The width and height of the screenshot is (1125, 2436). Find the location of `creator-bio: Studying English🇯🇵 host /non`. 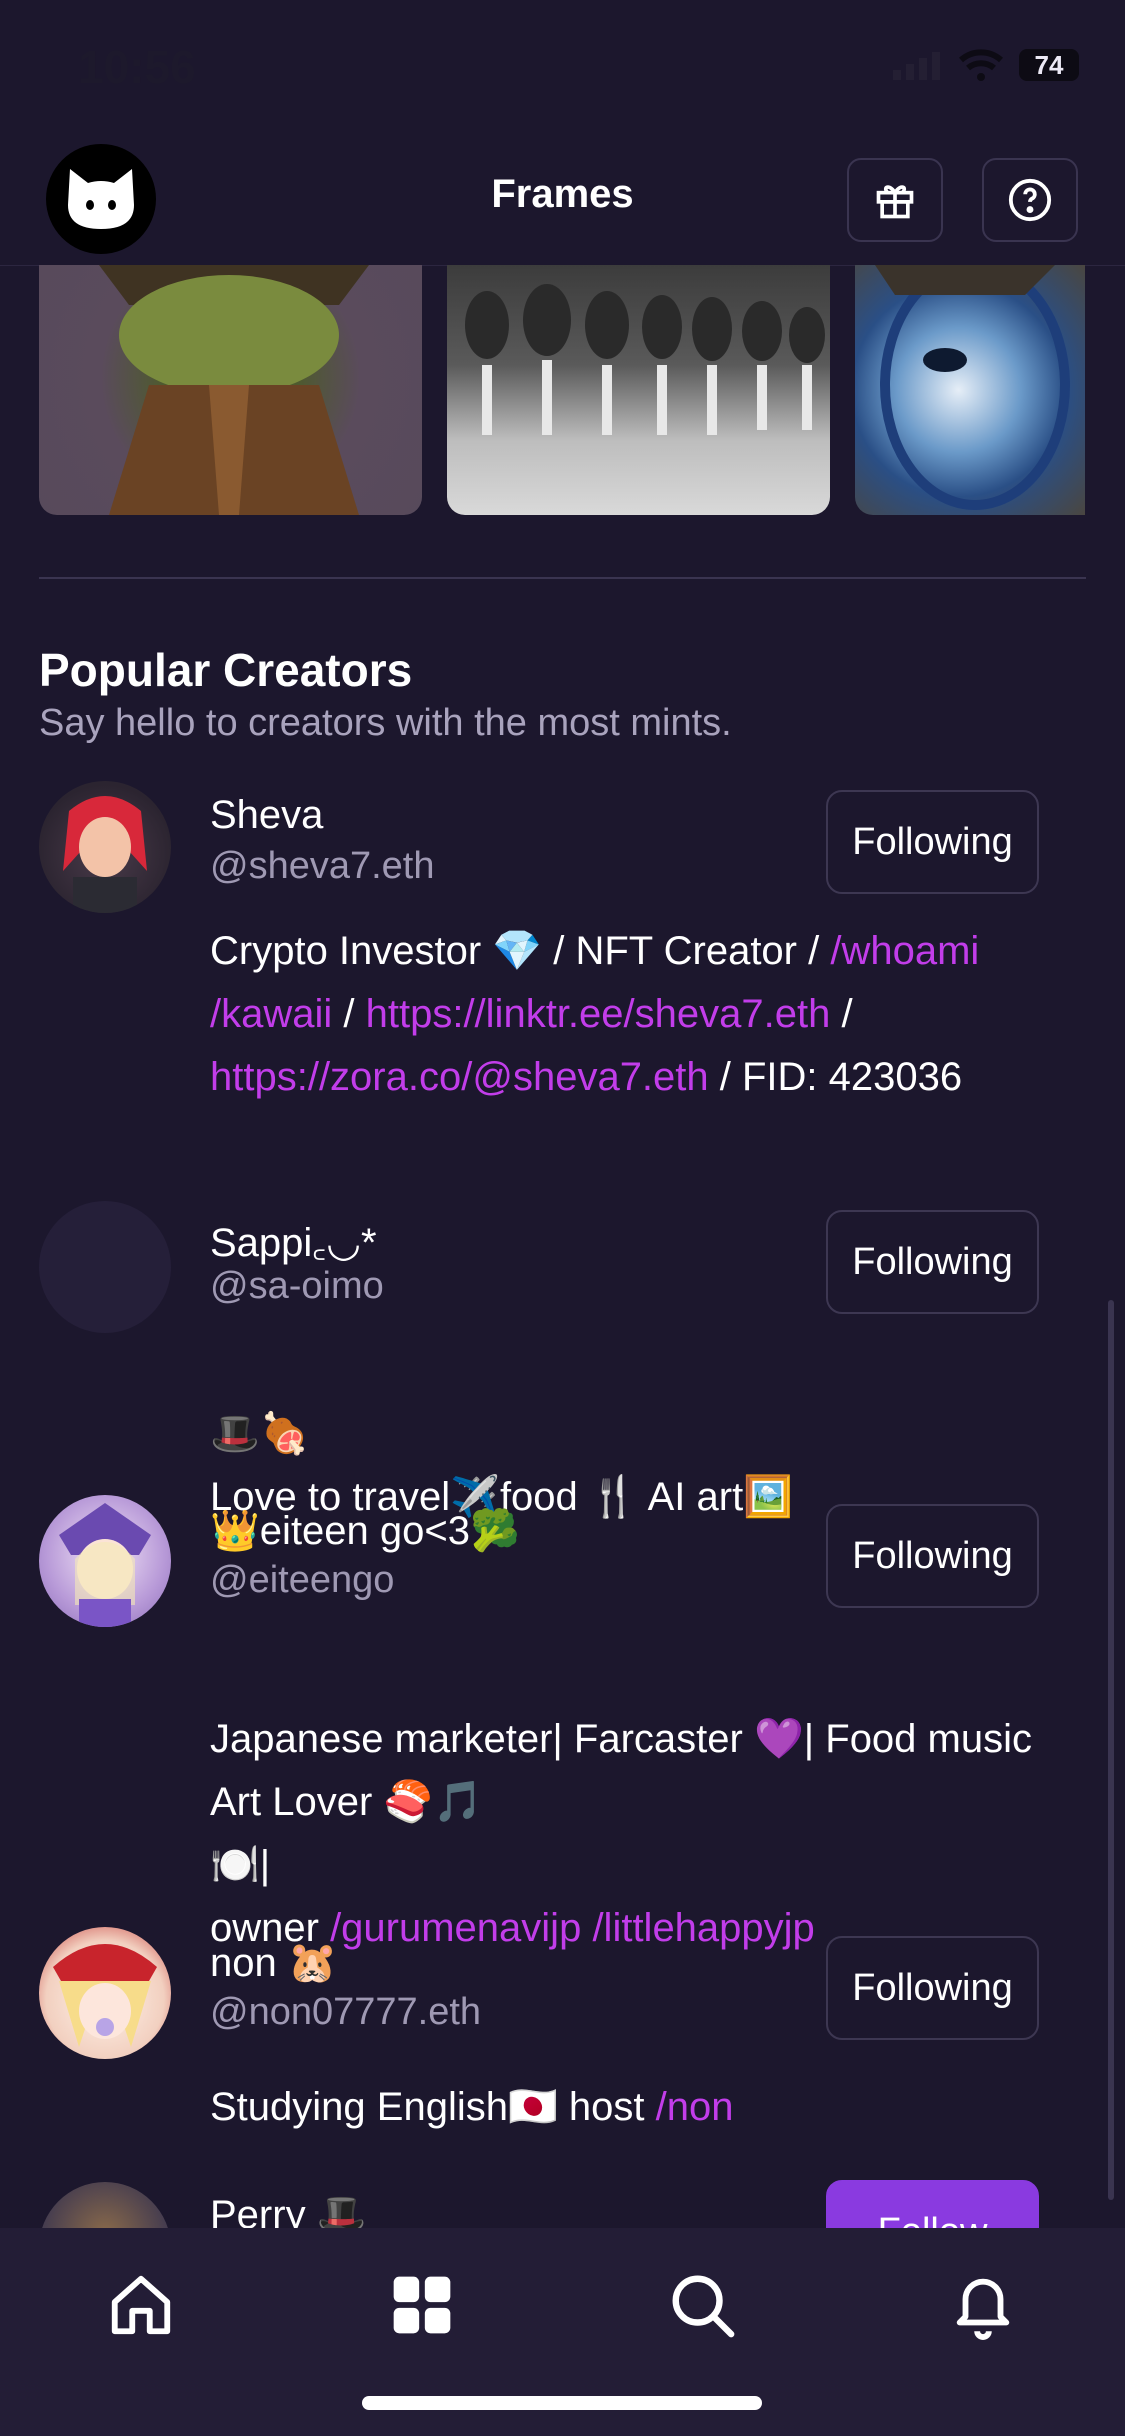

creator-bio: Studying English🇯🇵 host /non is located at coordinates (640, 2107).